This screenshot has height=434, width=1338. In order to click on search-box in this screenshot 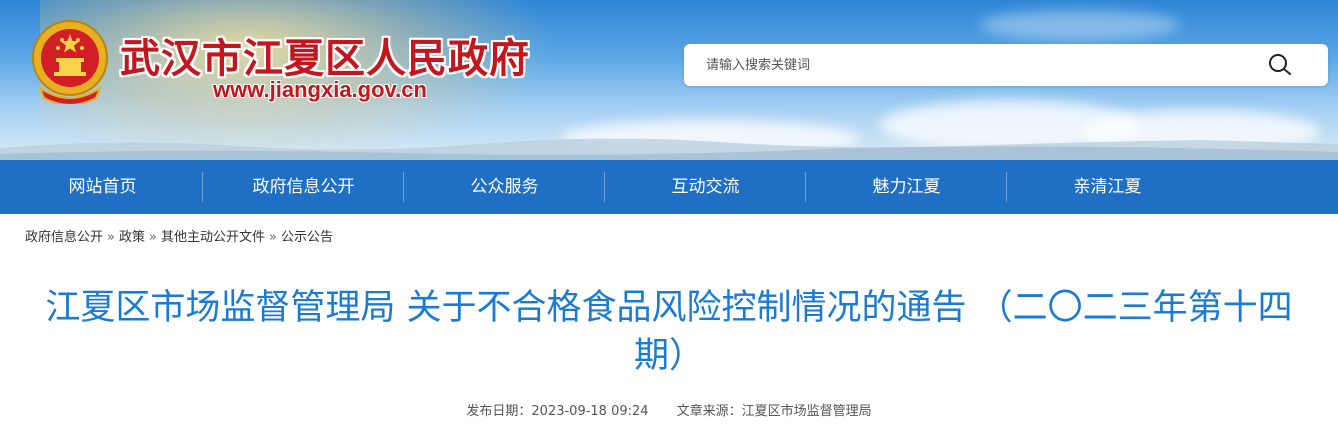, I will do `click(1006, 65)`.